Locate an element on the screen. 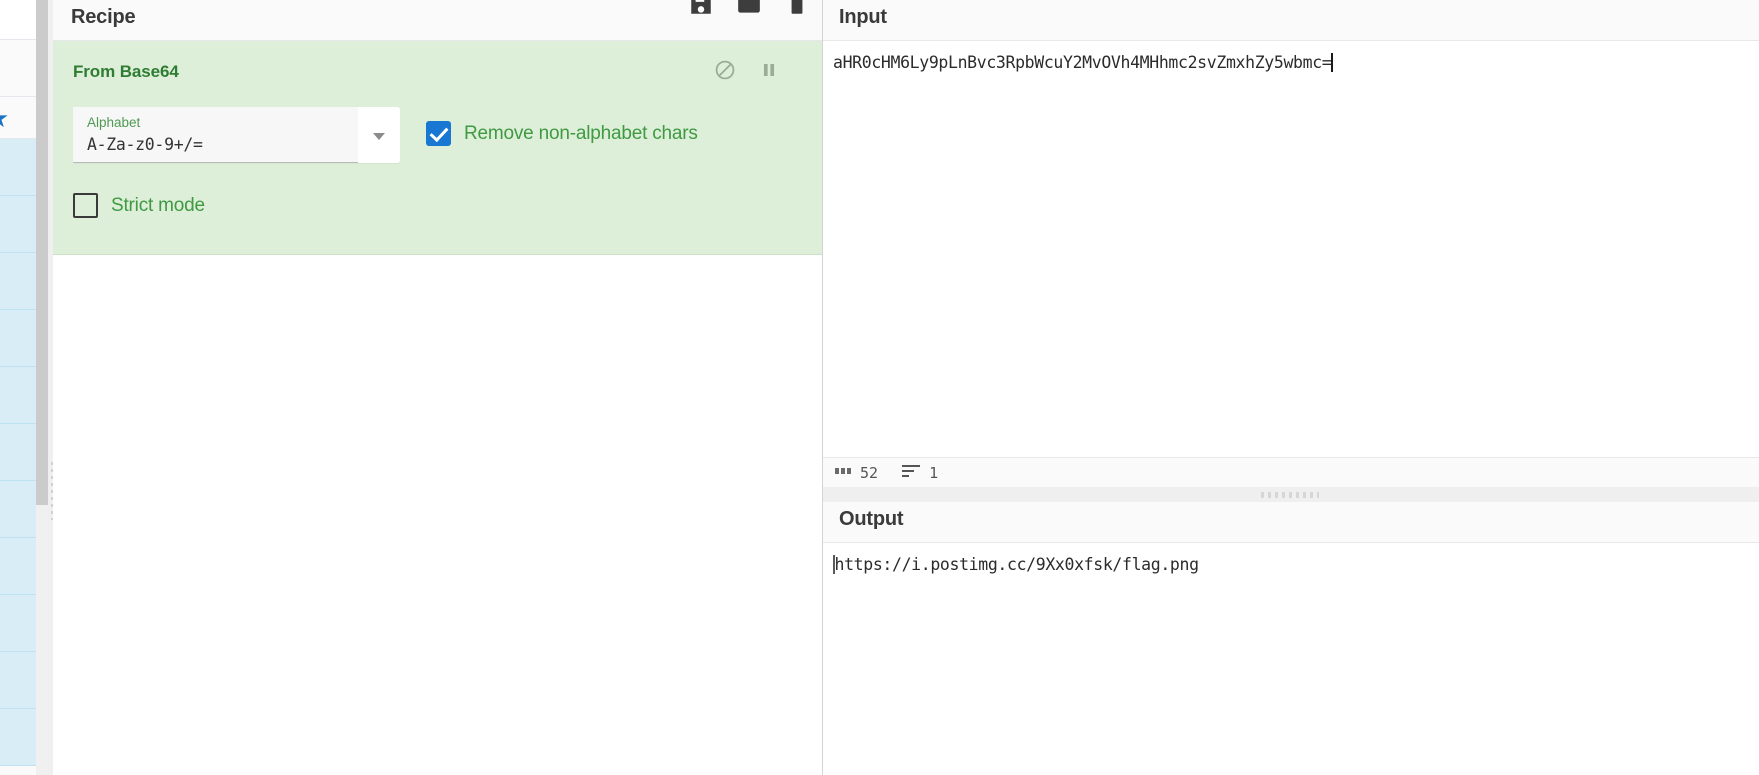  recipe-controls is located at coordinates (749, 8).